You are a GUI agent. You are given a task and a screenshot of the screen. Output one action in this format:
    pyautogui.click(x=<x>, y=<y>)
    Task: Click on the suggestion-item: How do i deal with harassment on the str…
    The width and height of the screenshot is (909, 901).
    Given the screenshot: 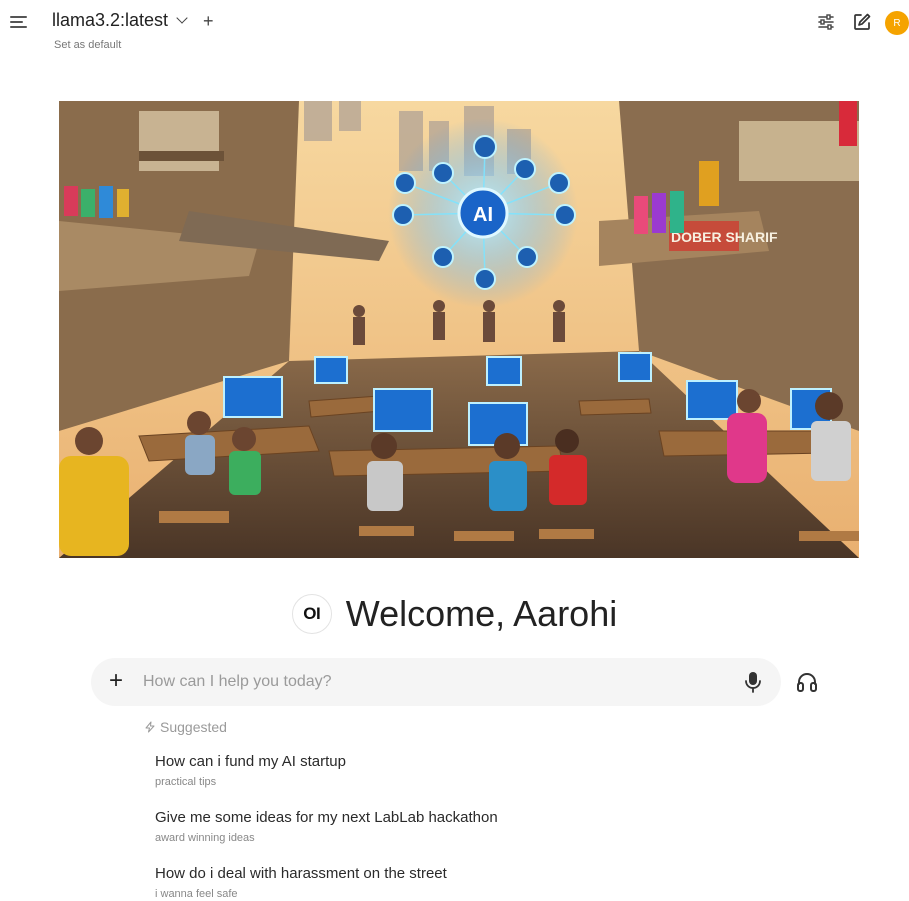 What is the action you would take?
    pyautogui.click(x=326, y=882)
    